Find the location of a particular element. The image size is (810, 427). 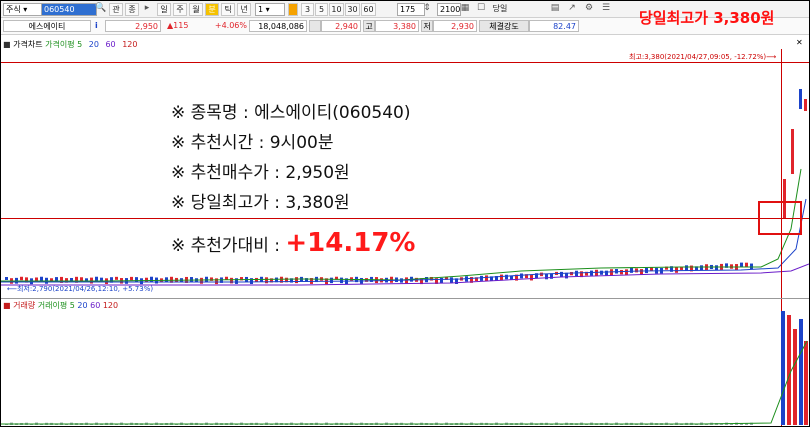

tag-button-2: 종 is located at coordinates (132, 9).